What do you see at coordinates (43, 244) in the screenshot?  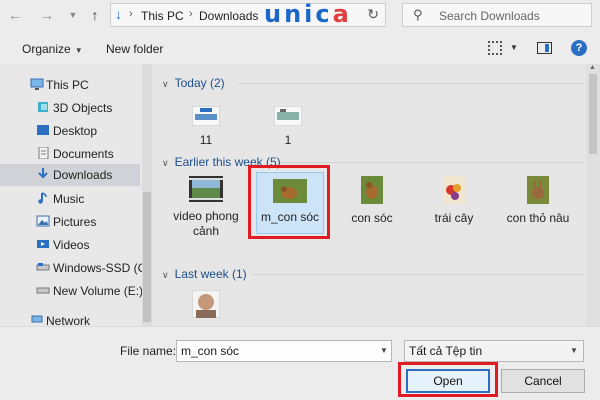 I see `video-icon` at bounding box center [43, 244].